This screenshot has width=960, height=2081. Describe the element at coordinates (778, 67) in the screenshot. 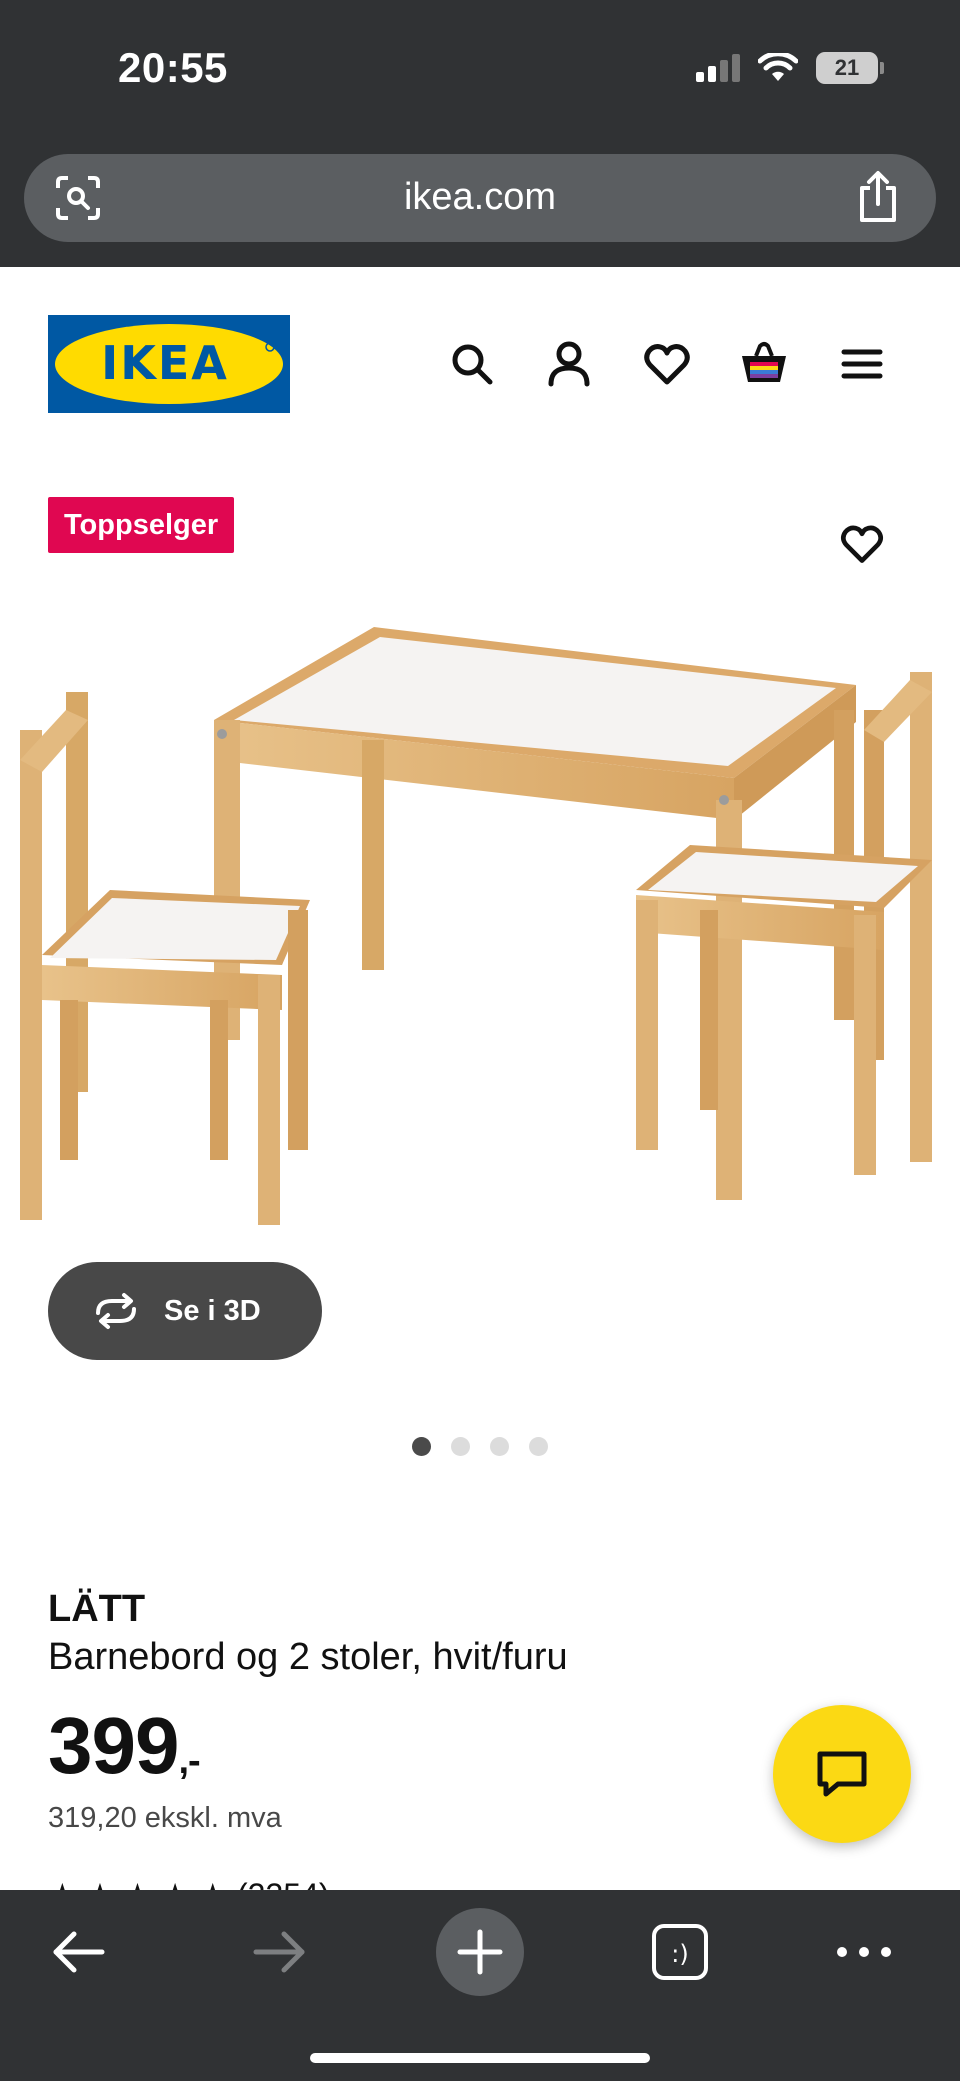

I see `wifi-icon` at that location.